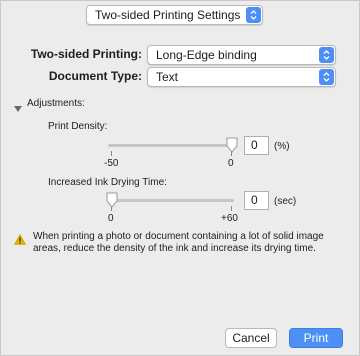 The image size is (360, 356). Describe the element at coordinates (231, 208) in the screenshot. I see `drying-time-tick-max` at that location.